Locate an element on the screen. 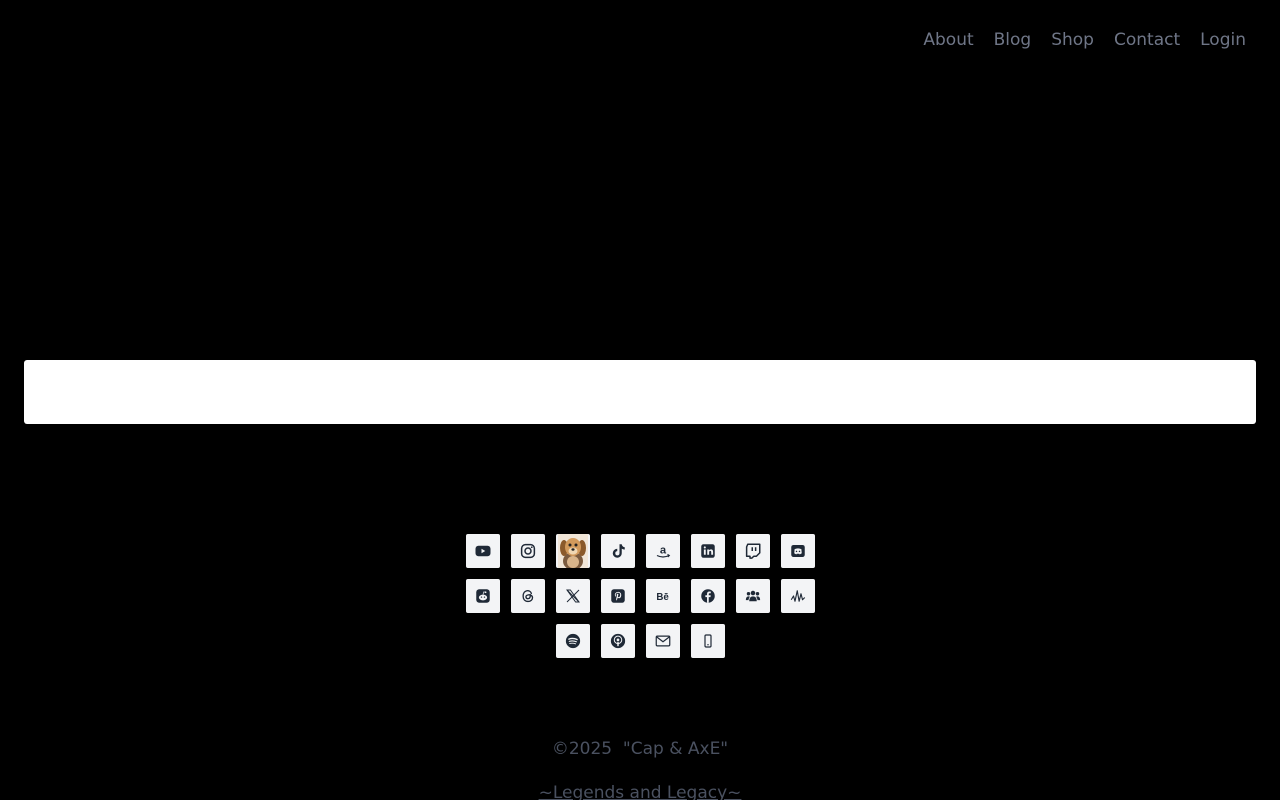 The height and width of the screenshot is (800, 1280). linkedin-icon is located at coordinates (707, 551).